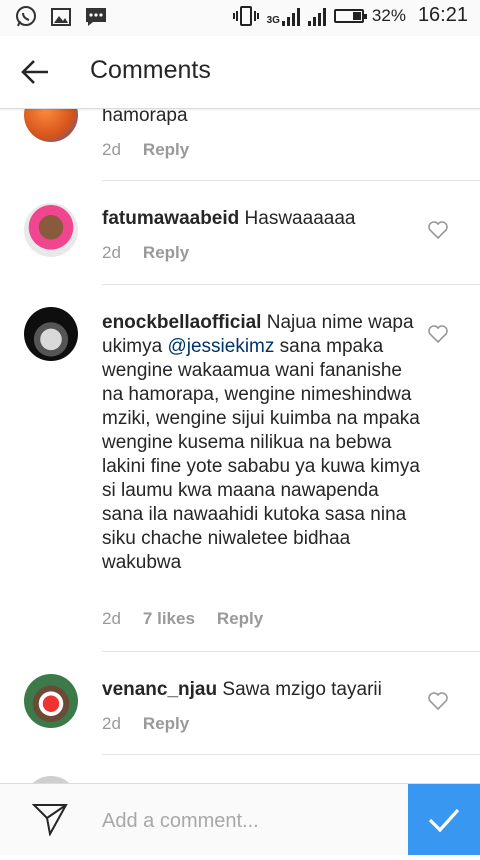  Describe the element at coordinates (220, 346) in the screenshot. I see `mention-link: @jessiekimz` at that location.